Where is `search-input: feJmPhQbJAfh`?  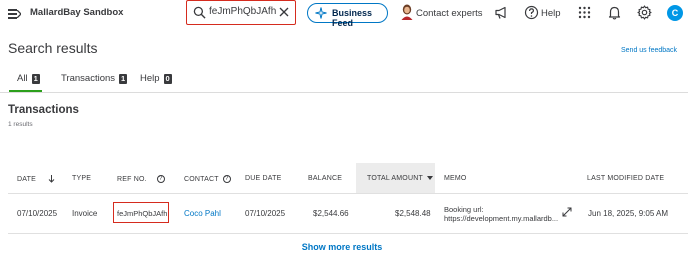 search-input: feJmPhQbJAfh is located at coordinates (241, 12).